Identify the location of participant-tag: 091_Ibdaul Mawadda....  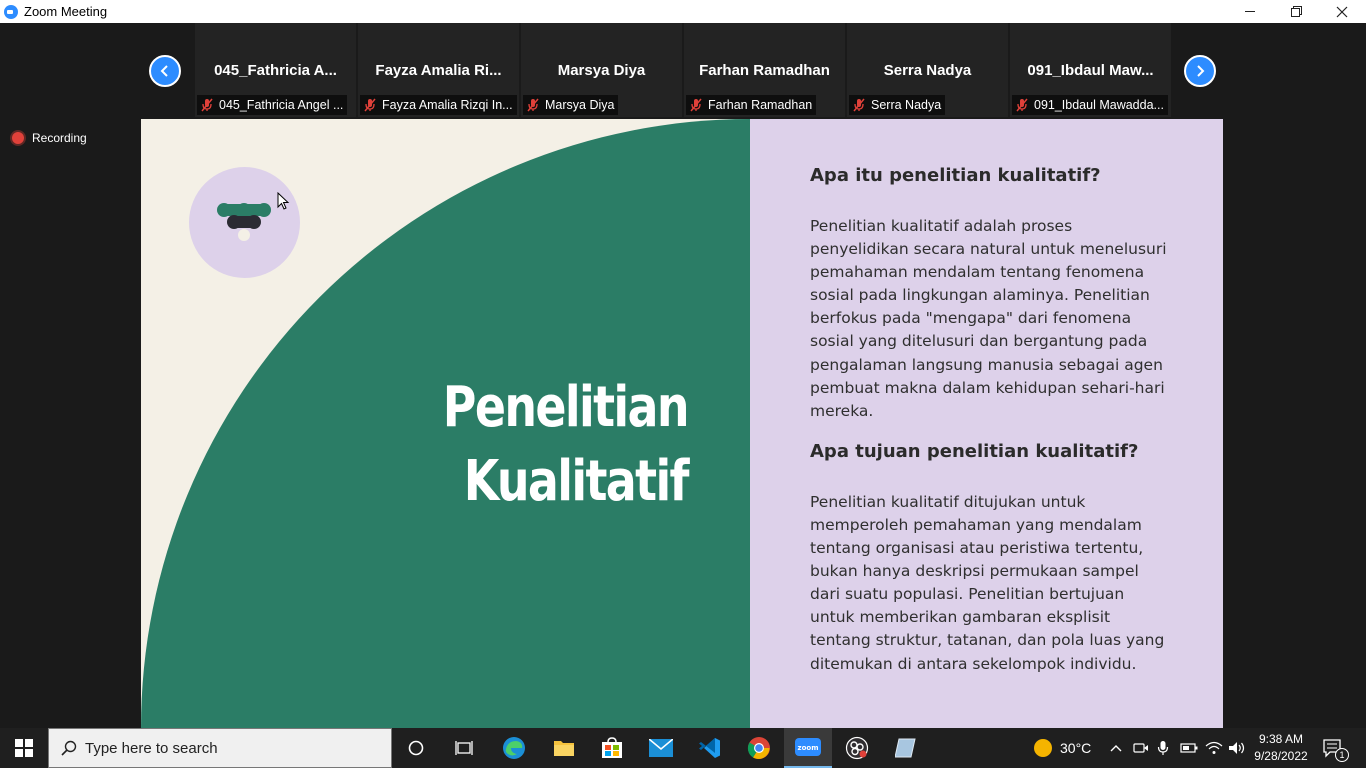
(1090, 105).